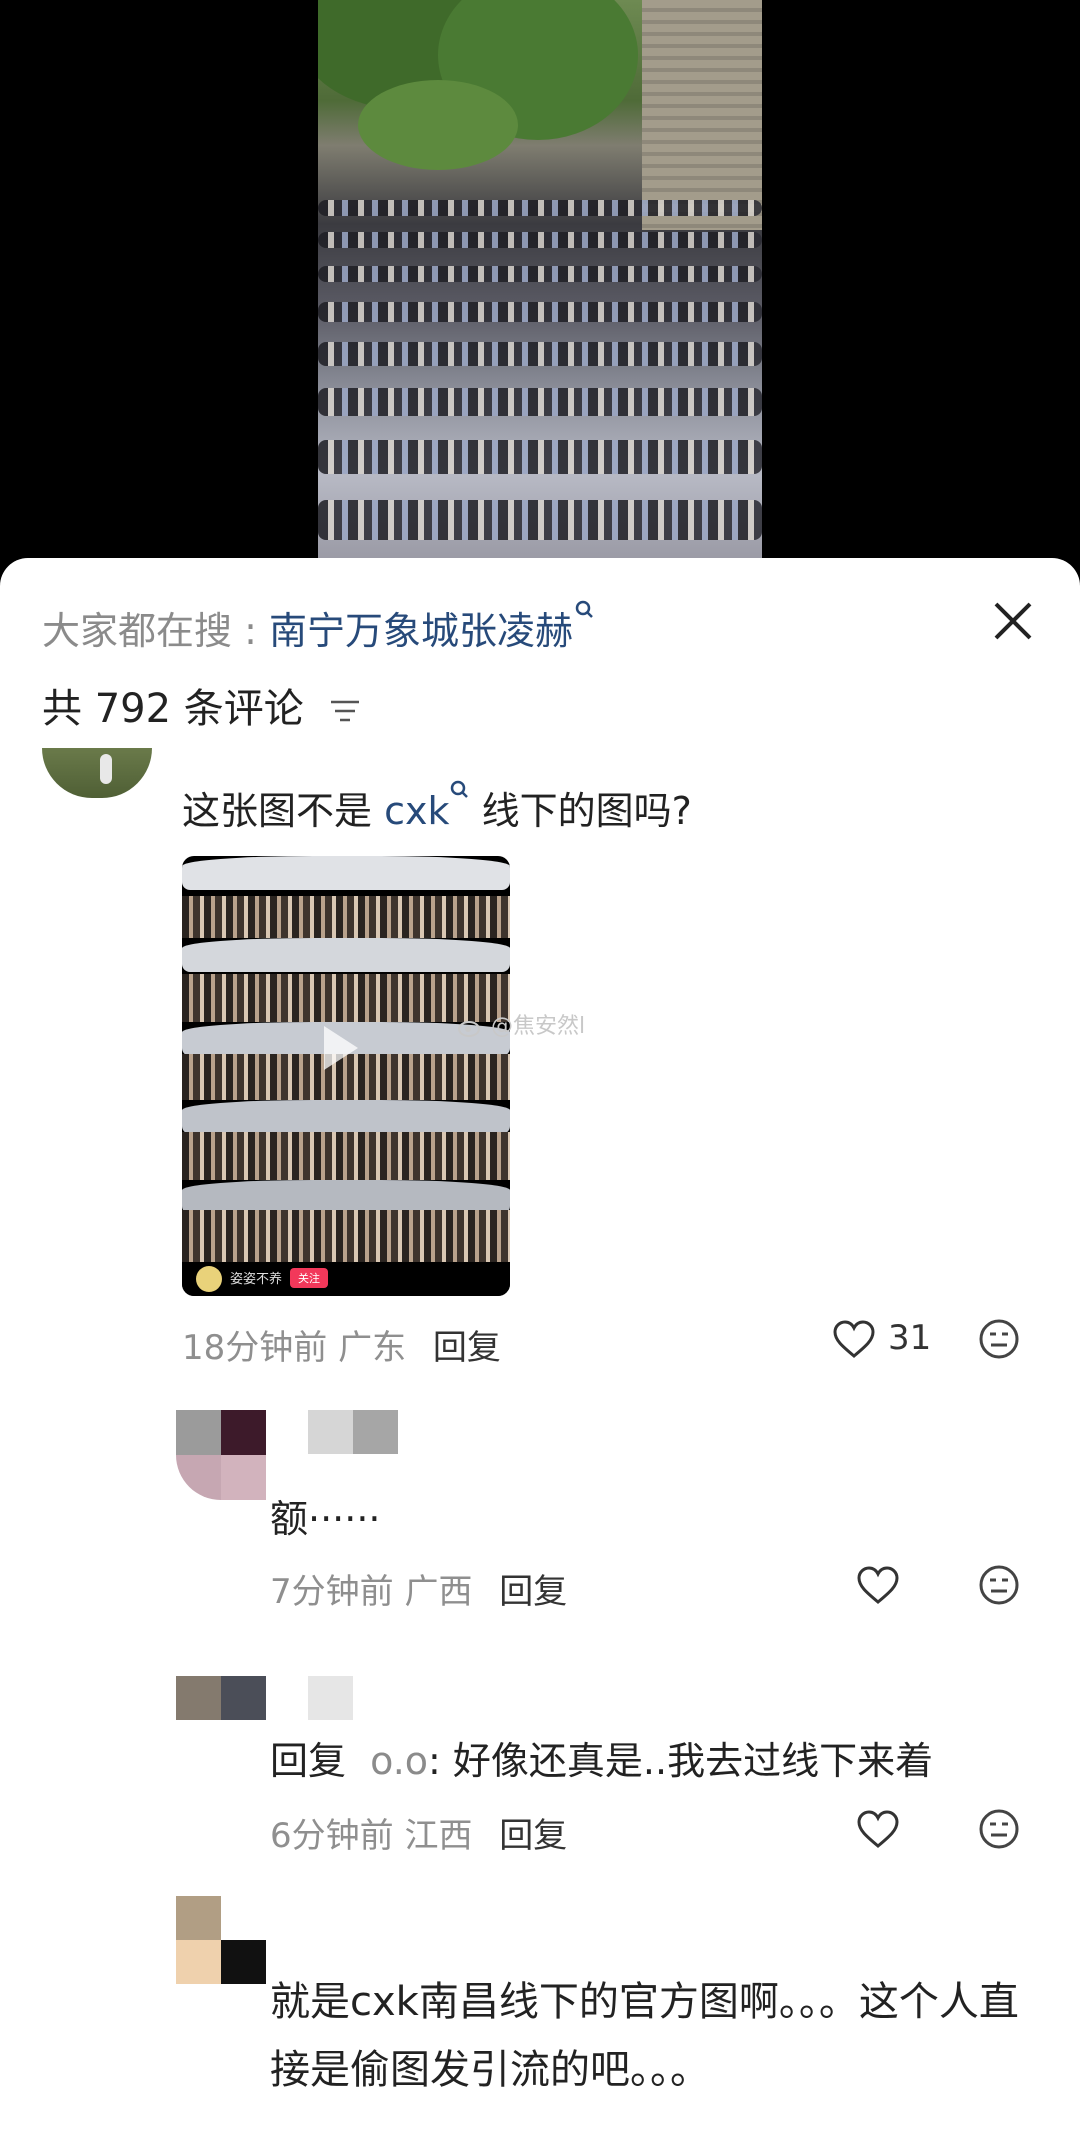  Describe the element at coordinates (255, 1348) in the screenshot. I see `comment-time: 18分钟前` at that location.